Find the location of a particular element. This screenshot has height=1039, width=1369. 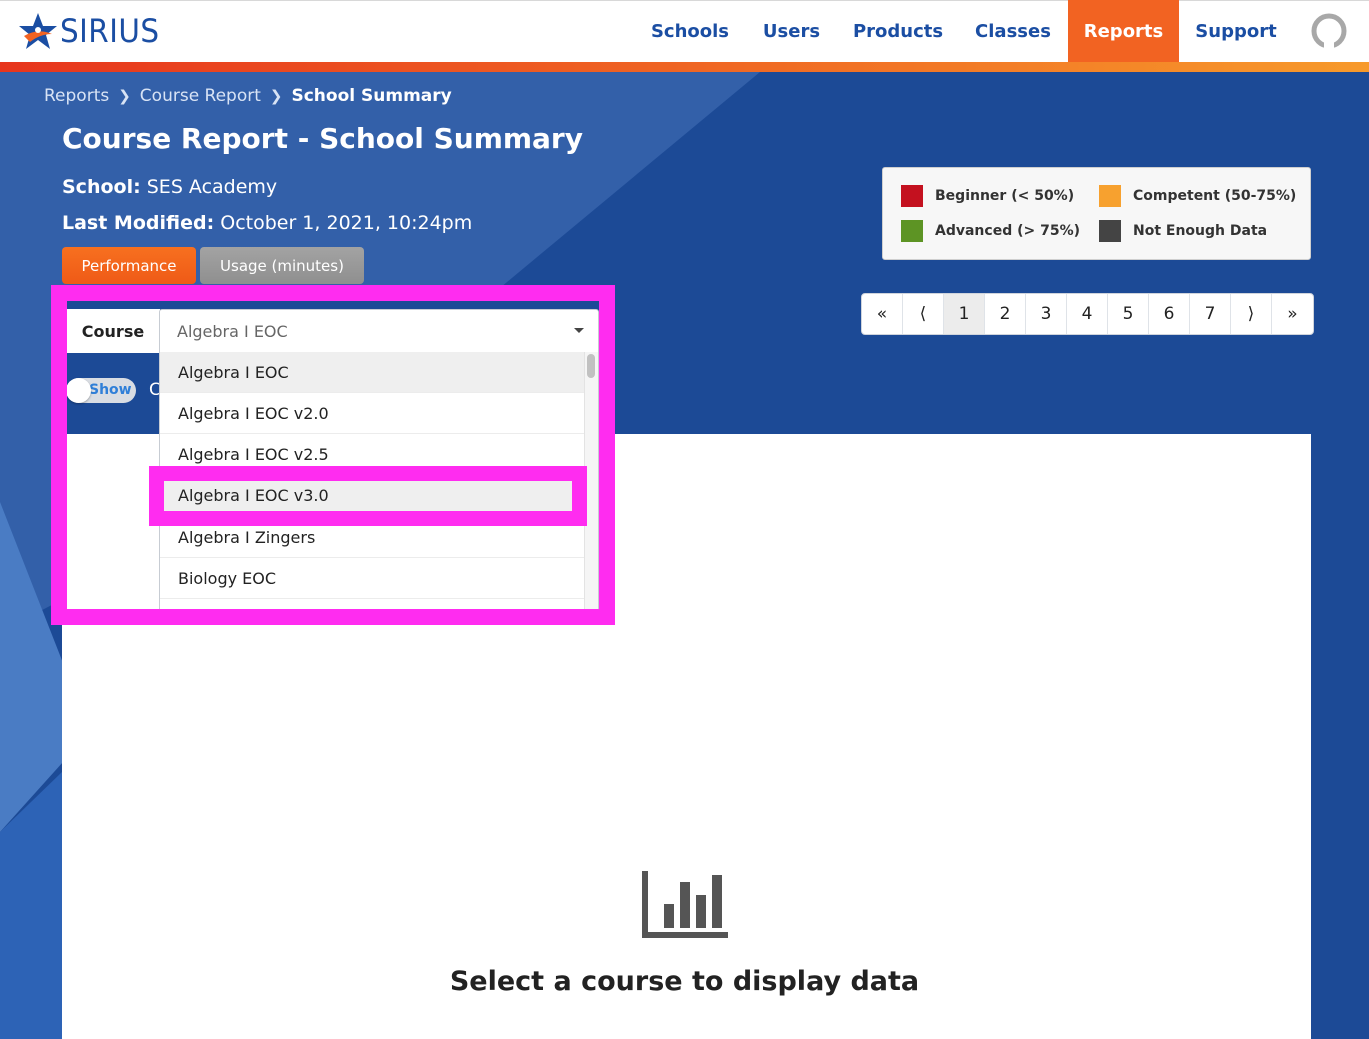

course-option: Biology EOC is located at coordinates (372, 578).